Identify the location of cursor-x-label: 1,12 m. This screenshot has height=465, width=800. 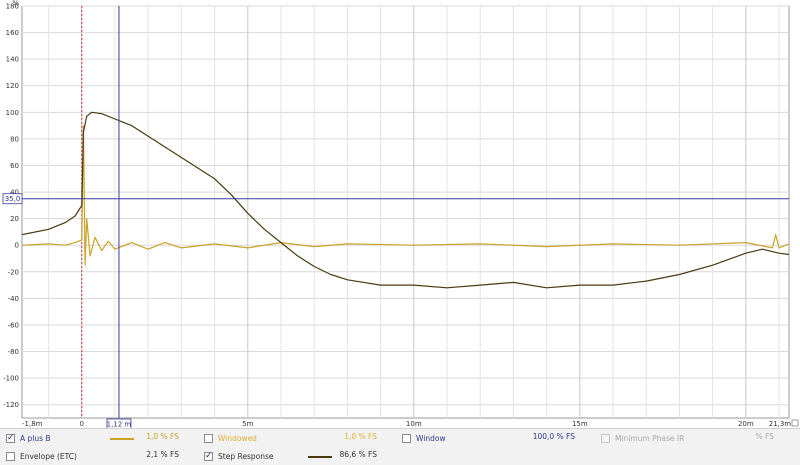
(119, 425).